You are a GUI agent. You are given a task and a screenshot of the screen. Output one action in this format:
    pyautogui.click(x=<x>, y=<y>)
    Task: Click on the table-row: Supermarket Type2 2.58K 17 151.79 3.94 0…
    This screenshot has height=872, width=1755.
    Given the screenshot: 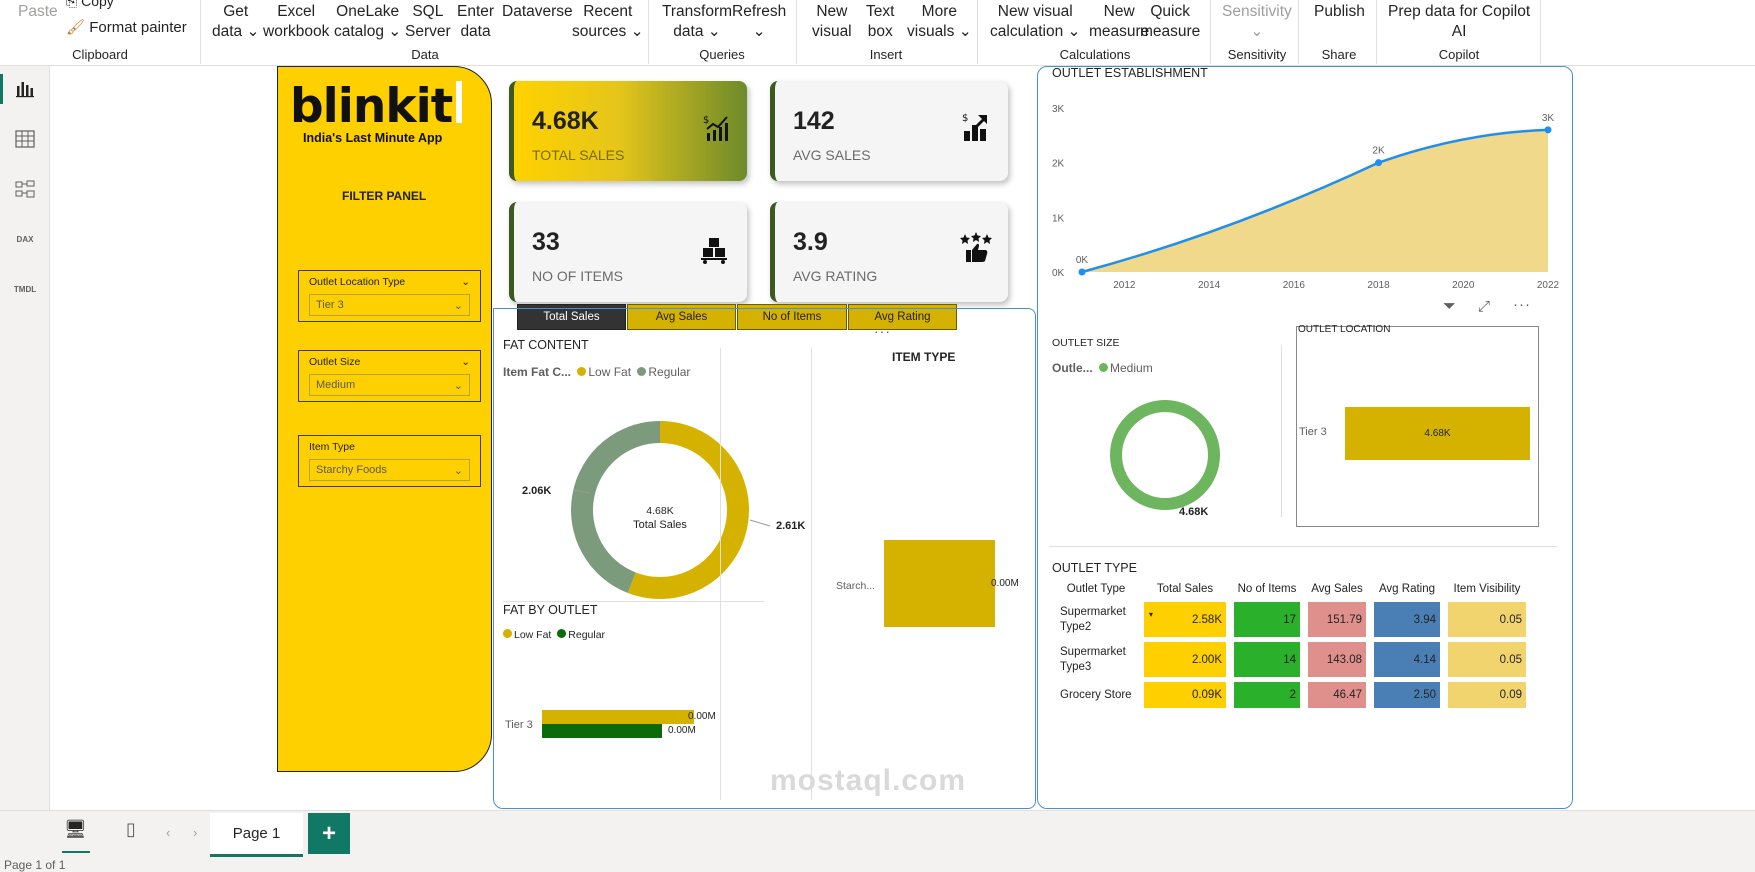 What is the action you would take?
    pyautogui.click(x=1291, y=619)
    